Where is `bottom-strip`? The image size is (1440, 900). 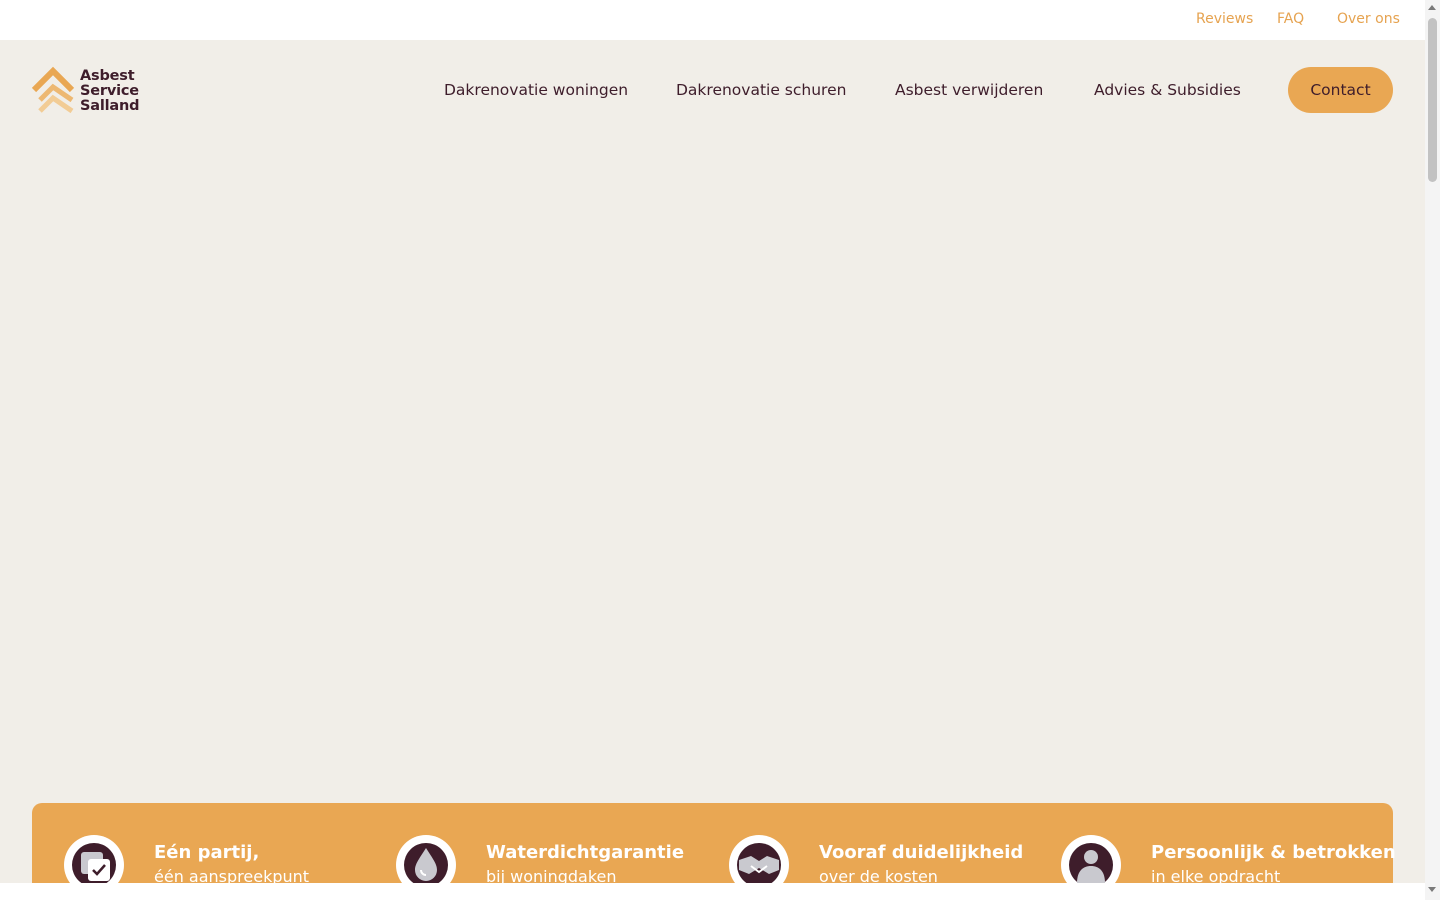
bottom-strip is located at coordinates (712, 891).